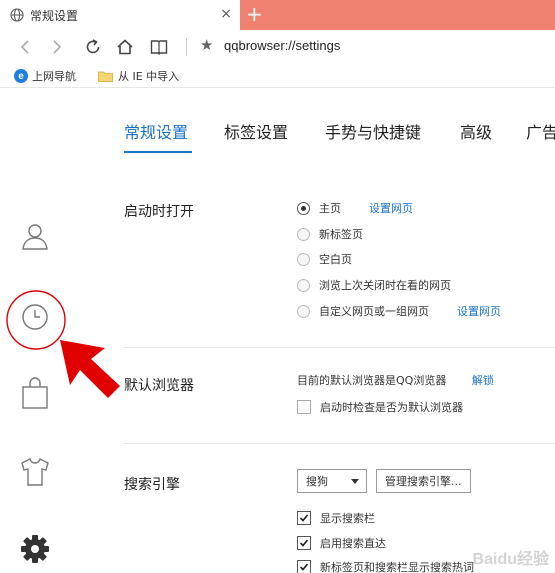  What do you see at coordinates (120, 15) in the screenshot?
I see `browser-tab: 常规设置 ×` at bounding box center [120, 15].